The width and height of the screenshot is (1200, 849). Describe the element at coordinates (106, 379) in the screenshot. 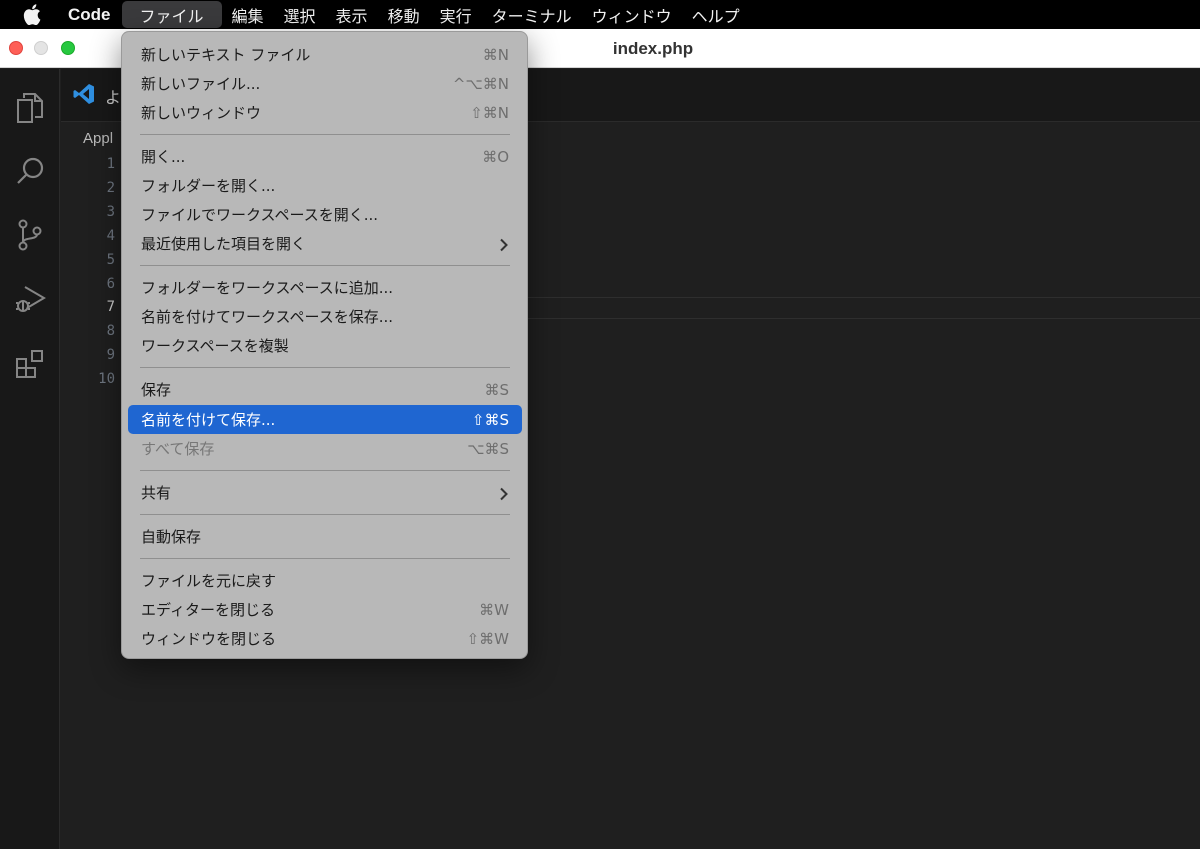

I see `line-number: 10` at that location.